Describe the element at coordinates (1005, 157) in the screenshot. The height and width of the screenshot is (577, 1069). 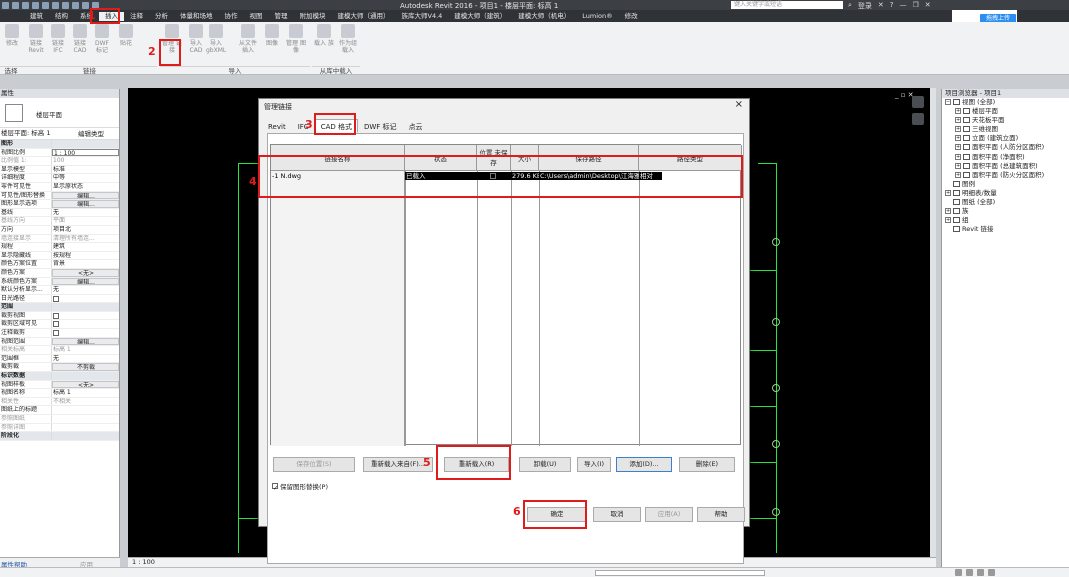
I see `browser-node: + 面积平面 (净面积)` at that location.